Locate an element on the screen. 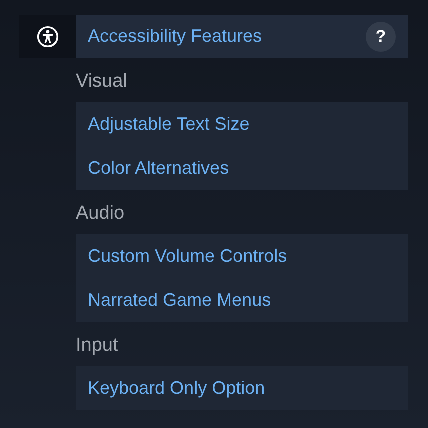 The image size is (428, 428). category-heading: Visual is located at coordinates (102, 82).